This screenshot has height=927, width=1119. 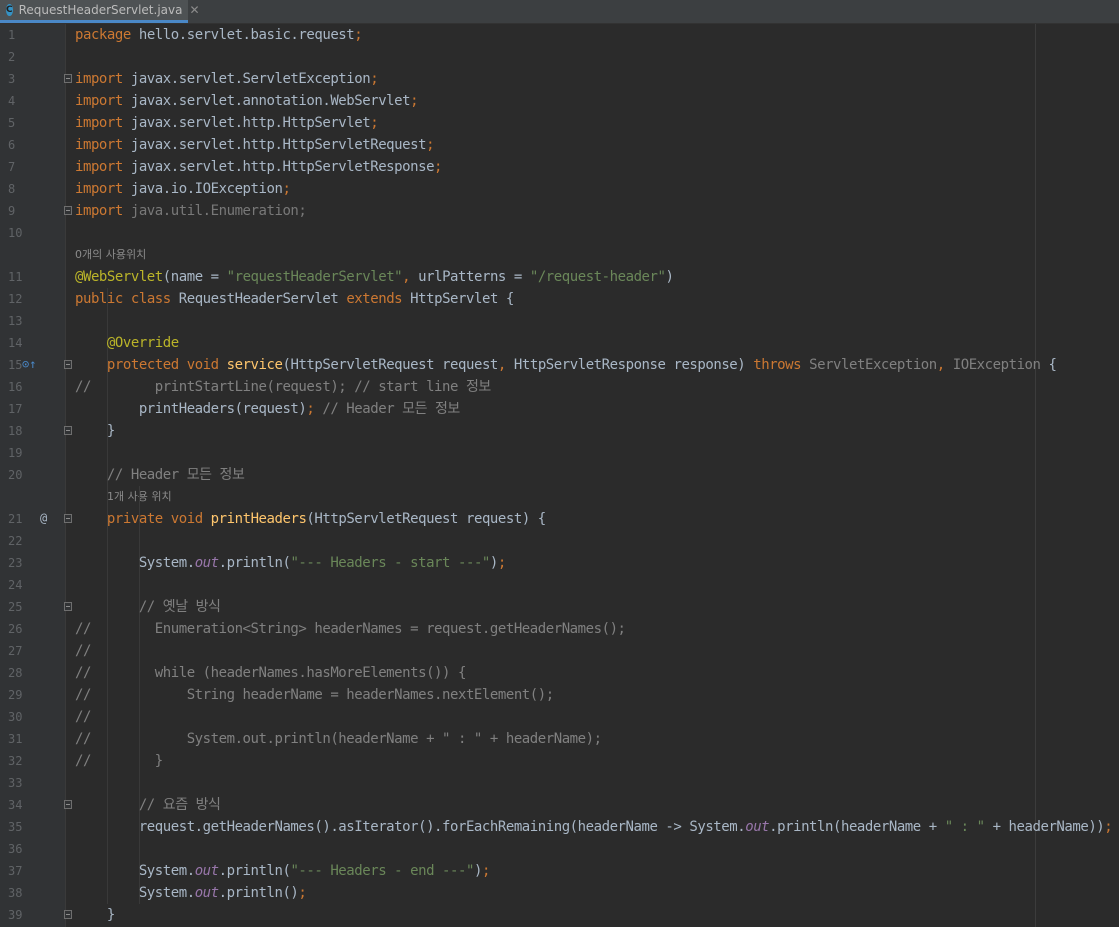 What do you see at coordinates (559, 717) in the screenshot?
I see `code-line: 30 //` at bounding box center [559, 717].